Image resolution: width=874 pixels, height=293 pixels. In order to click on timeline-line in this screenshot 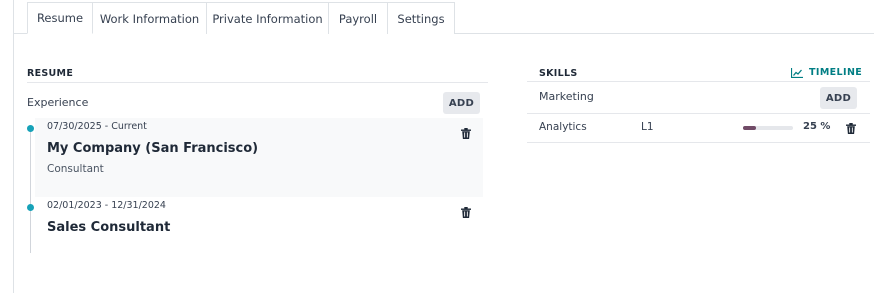, I will do `click(30, 191)`.